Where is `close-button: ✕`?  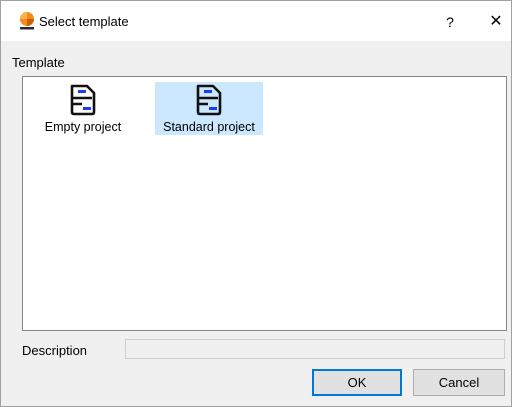
close-button: ✕ is located at coordinates (496, 22).